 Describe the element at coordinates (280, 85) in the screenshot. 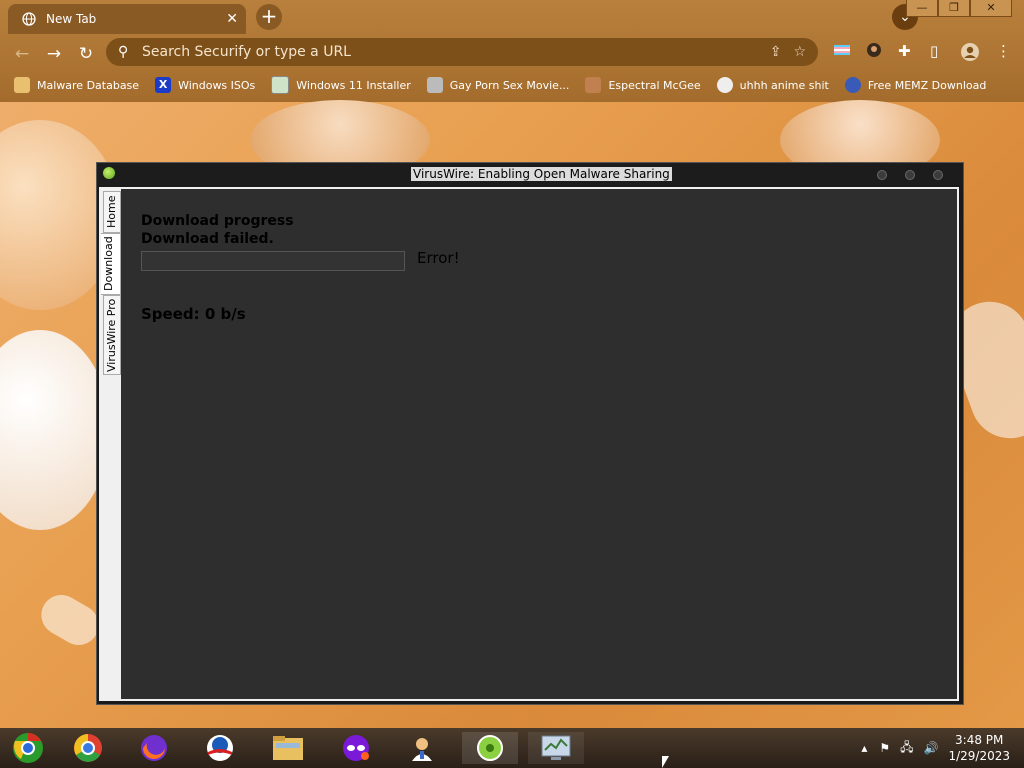

I see `image-icon` at that location.